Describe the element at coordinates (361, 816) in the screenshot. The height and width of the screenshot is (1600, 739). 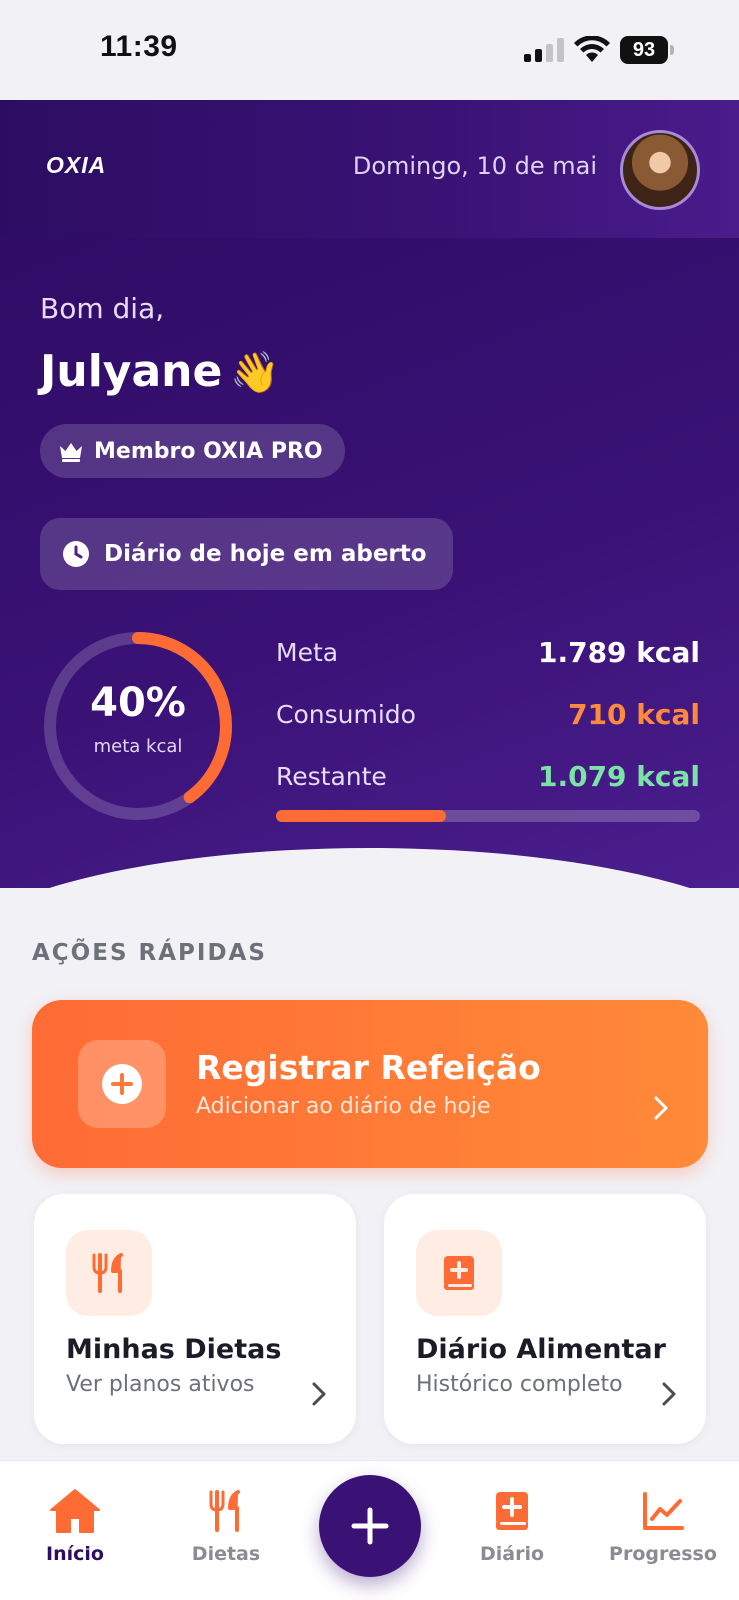
I see `calorie-progress-fill` at that location.